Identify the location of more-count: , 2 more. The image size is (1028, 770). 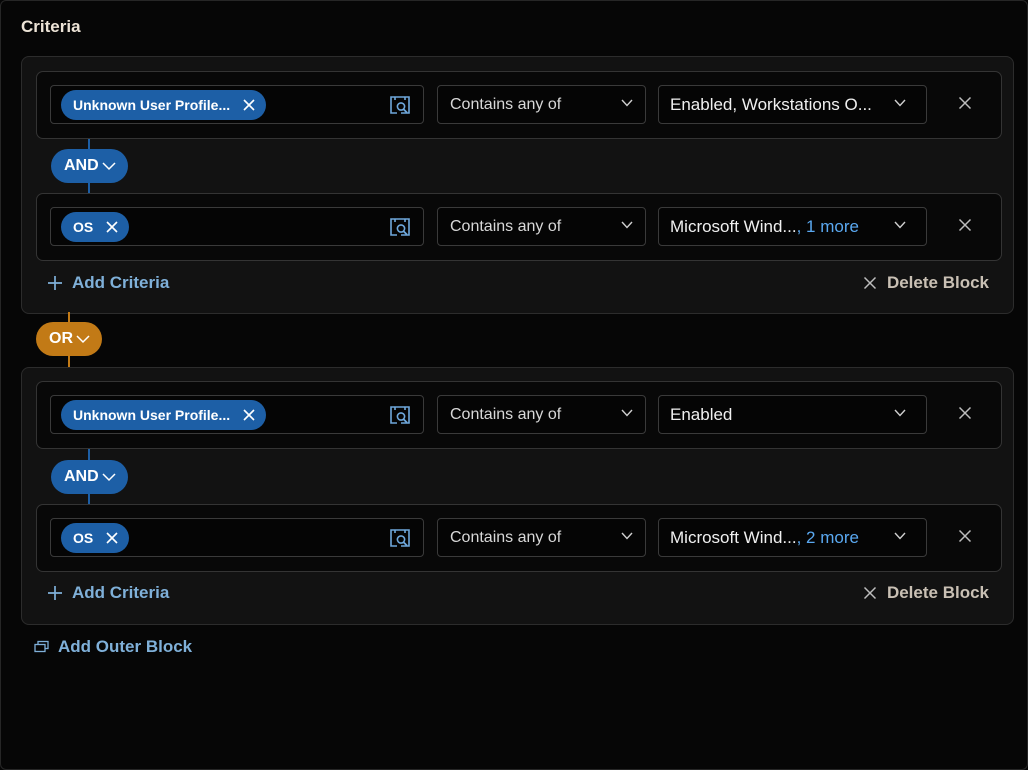
(828, 537).